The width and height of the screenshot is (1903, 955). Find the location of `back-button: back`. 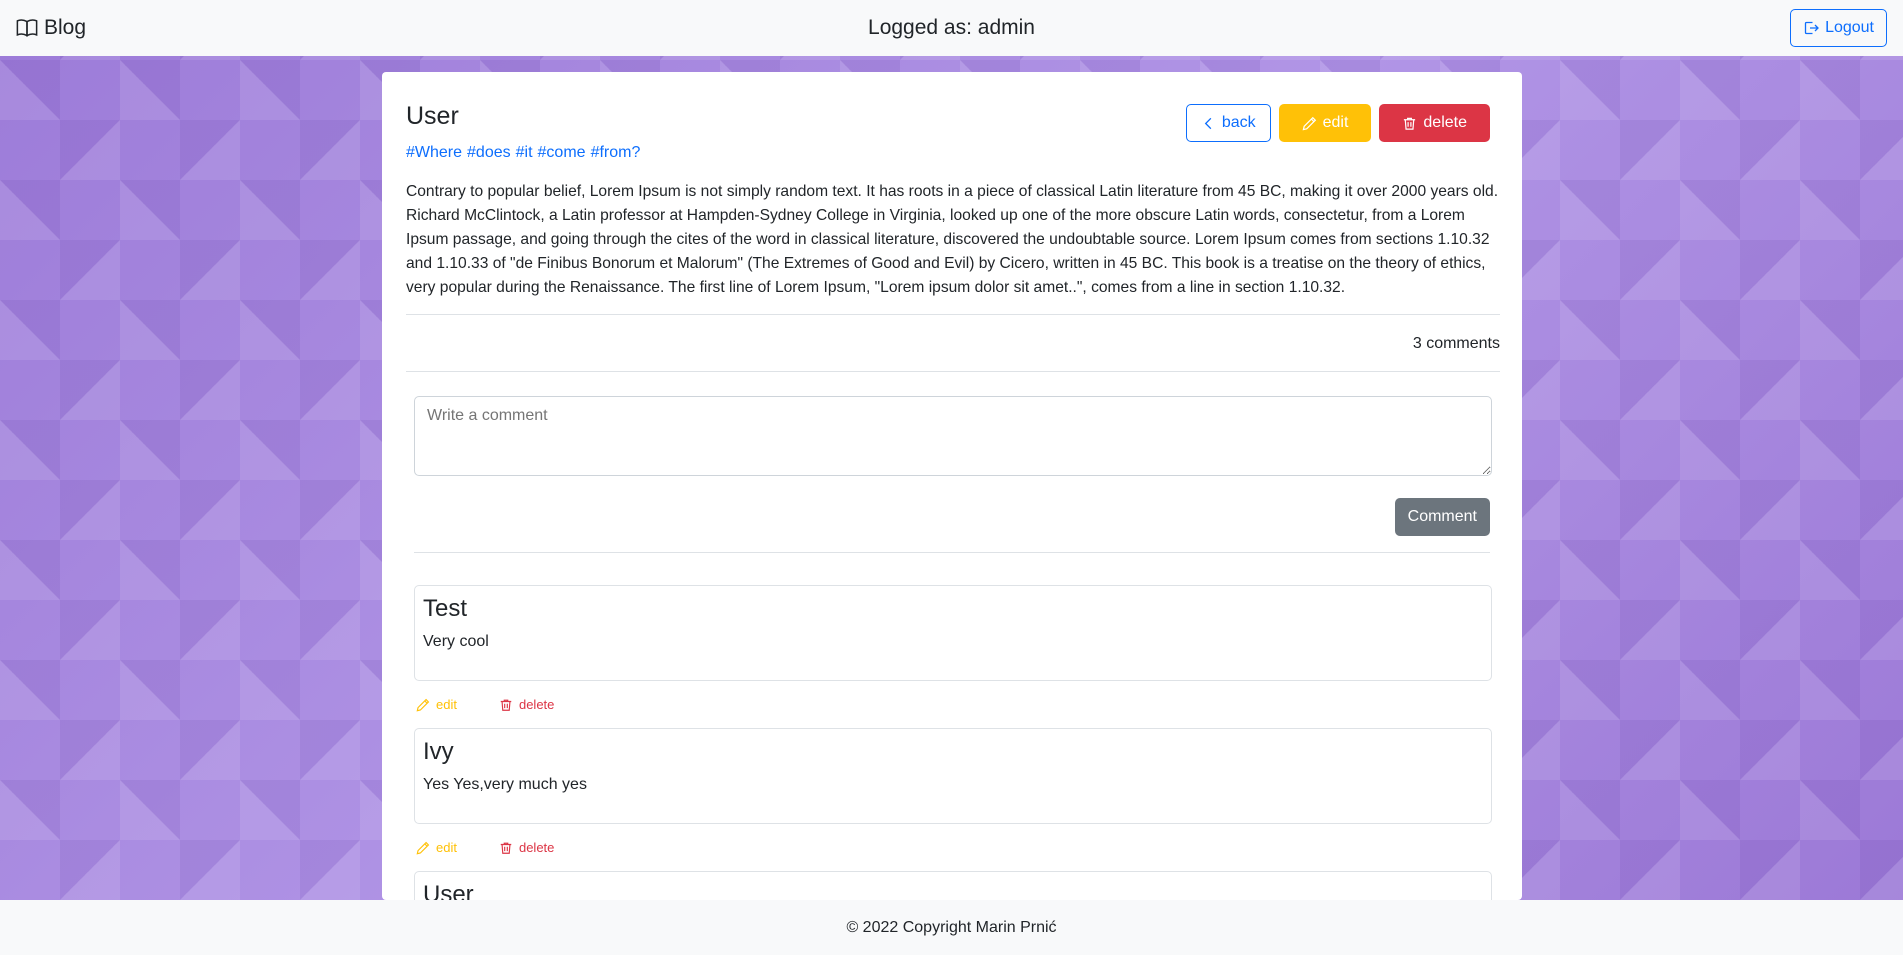

back-button: back is located at coordinates (1228, 123).